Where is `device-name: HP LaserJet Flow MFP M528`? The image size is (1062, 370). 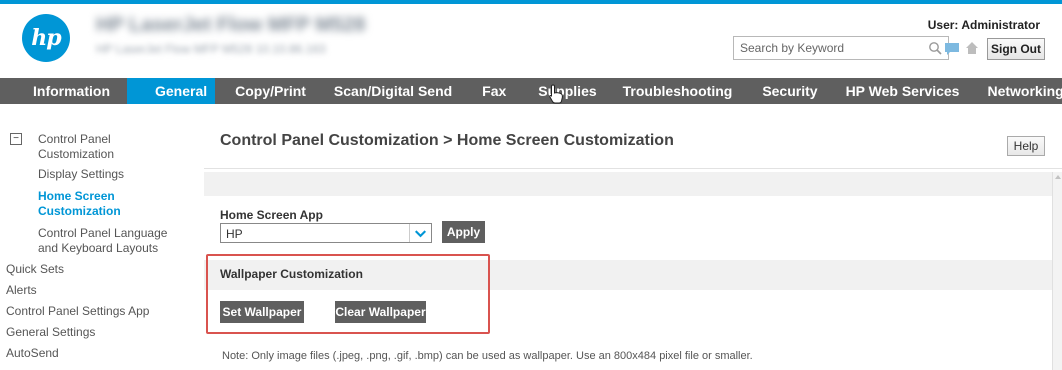 device-name: HP LaserJet Flow MFP M528 is located at coordinates (231, 25).